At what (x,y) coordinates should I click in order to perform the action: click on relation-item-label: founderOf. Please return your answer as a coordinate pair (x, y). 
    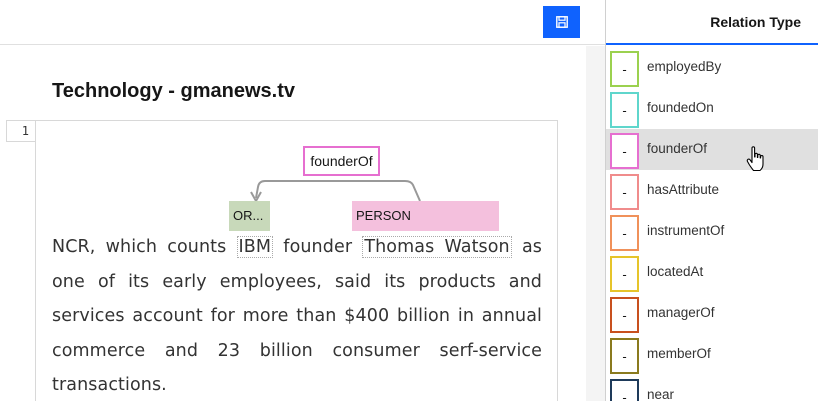
    Looking at the image, I should click on (677, 148).